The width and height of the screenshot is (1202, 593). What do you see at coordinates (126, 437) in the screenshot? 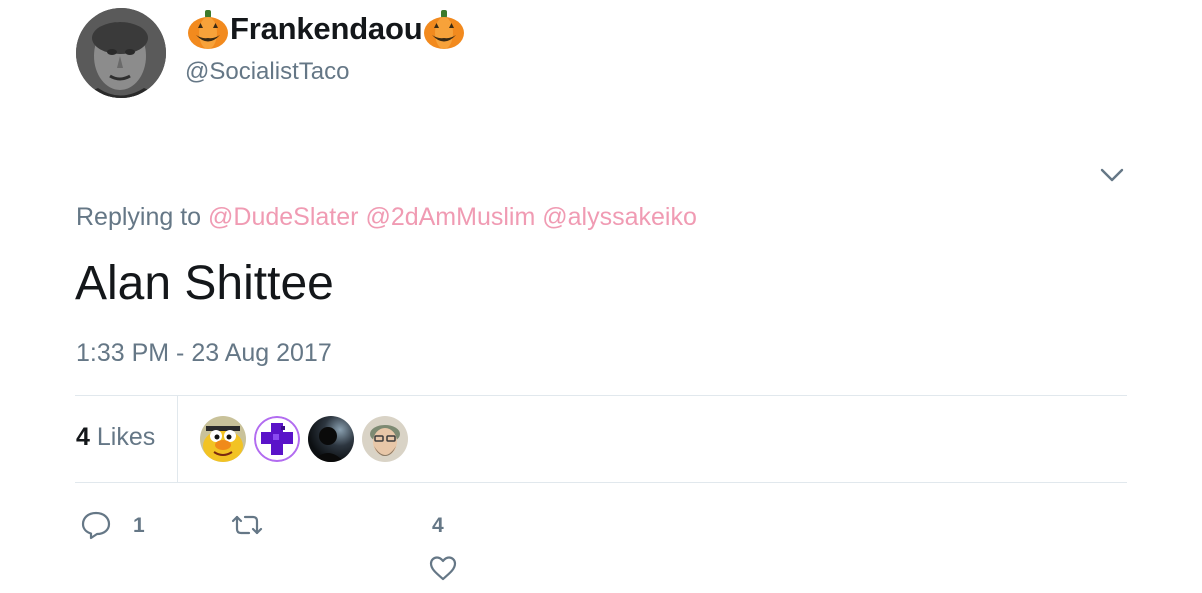
I see `likes-label: Likes` at bounding box center [126, 437].